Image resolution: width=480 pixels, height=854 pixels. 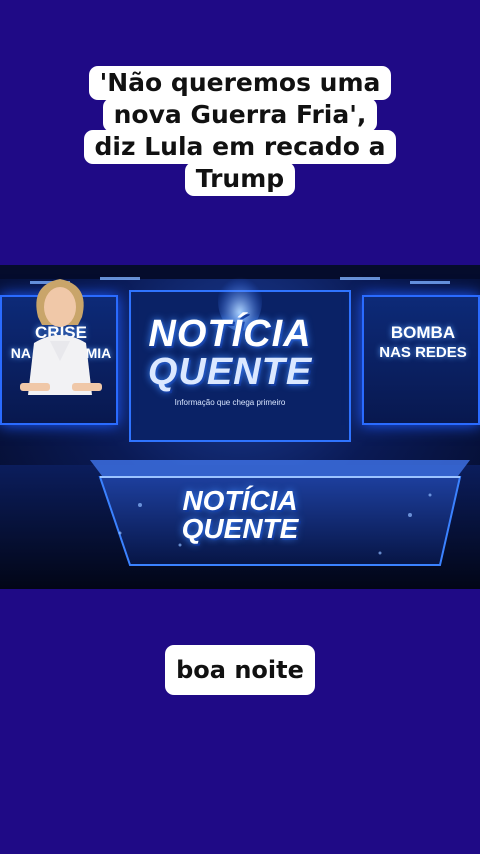 I want to click on show-tagline: Informação que chega primeiro, so click(x=230, y=402).